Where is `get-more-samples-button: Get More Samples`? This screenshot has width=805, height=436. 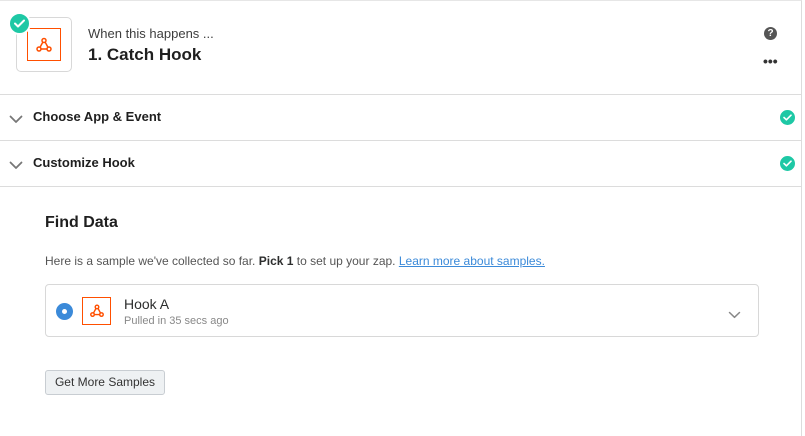
get-more-samples-button: Get More Samples is located at coordinates (105, 382).